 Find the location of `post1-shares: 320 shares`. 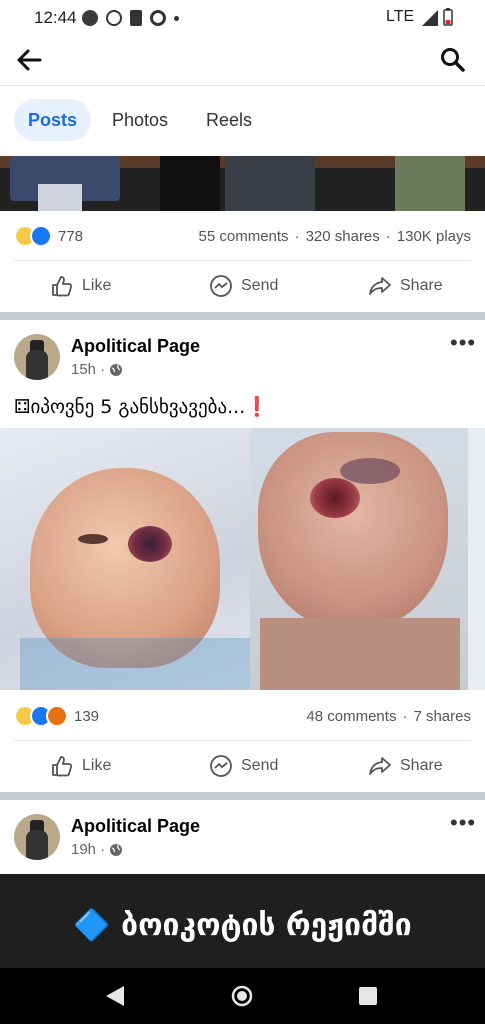

post1-shares: 320 shares is located at coordinates (343, 236).